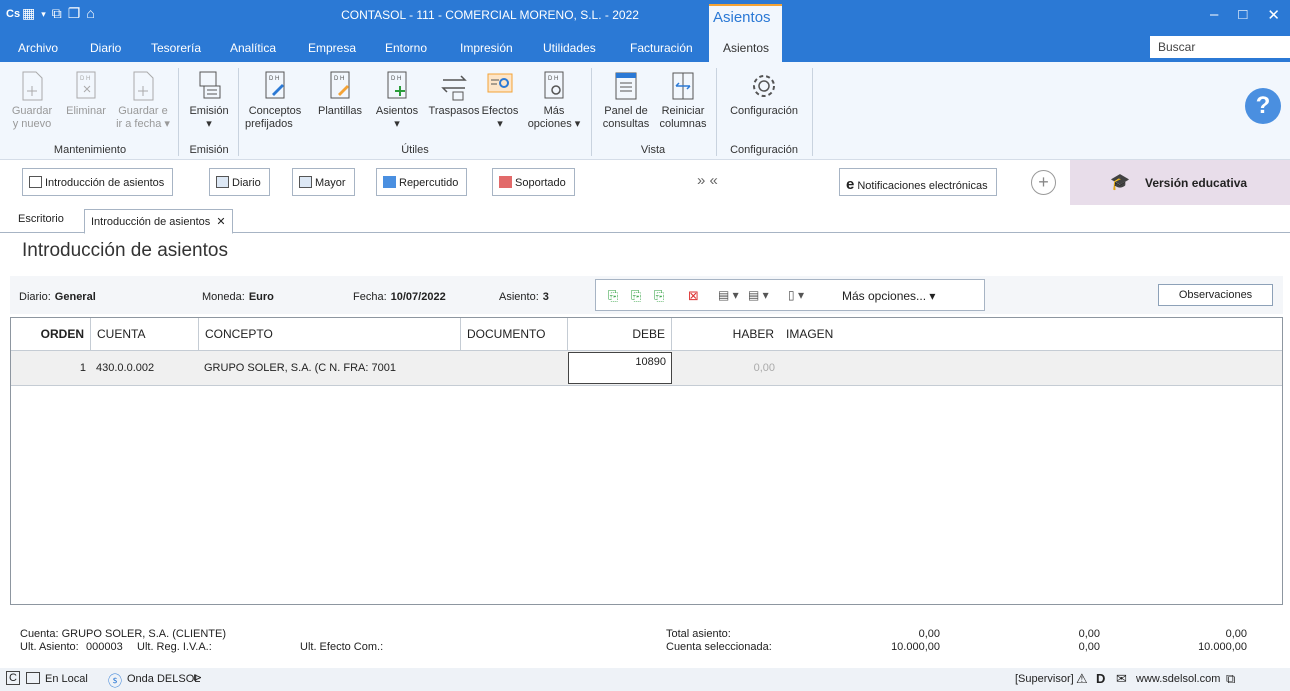 The image size is (1290, 691). Describe the element at coordinates (620, 334) in the screenshot. I see `header-debe: DEBE` at that location.